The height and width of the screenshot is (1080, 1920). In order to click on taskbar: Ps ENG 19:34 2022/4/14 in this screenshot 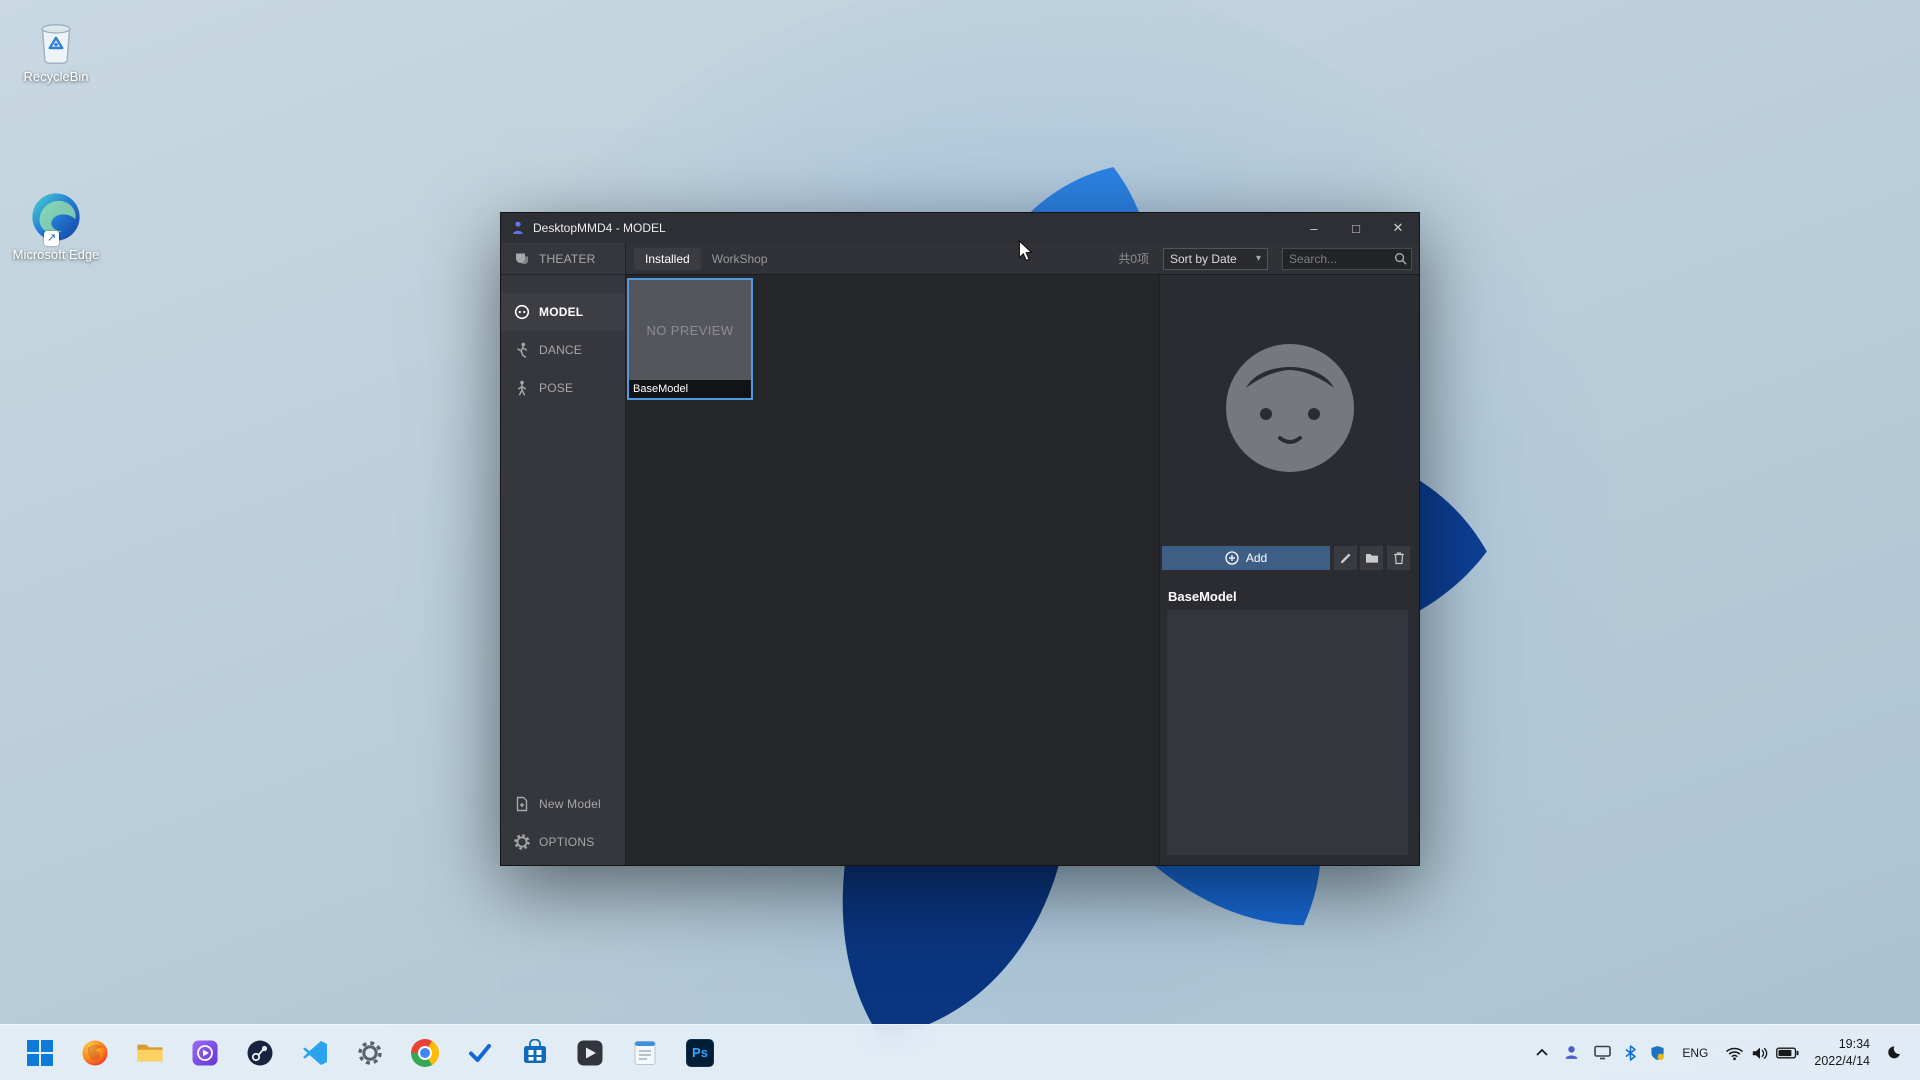, I will do `click(960, 1052)`.